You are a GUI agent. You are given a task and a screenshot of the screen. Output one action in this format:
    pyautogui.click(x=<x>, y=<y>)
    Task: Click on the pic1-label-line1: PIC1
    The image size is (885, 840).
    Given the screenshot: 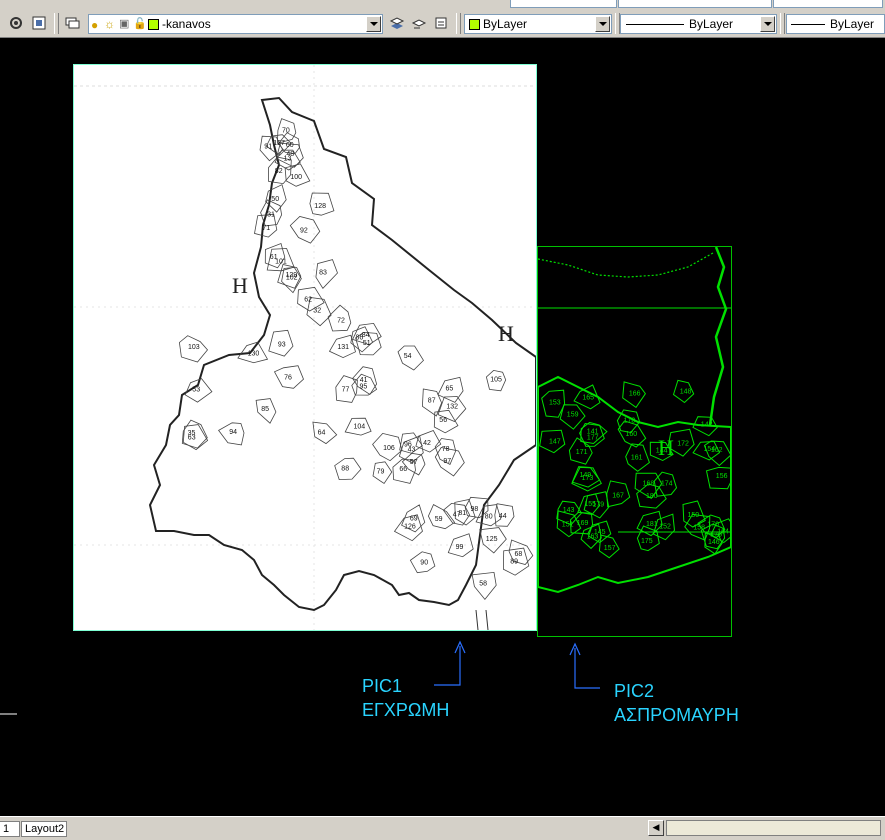 What is the action you would take?
    pyautogui.click(x=382, y=686)
    